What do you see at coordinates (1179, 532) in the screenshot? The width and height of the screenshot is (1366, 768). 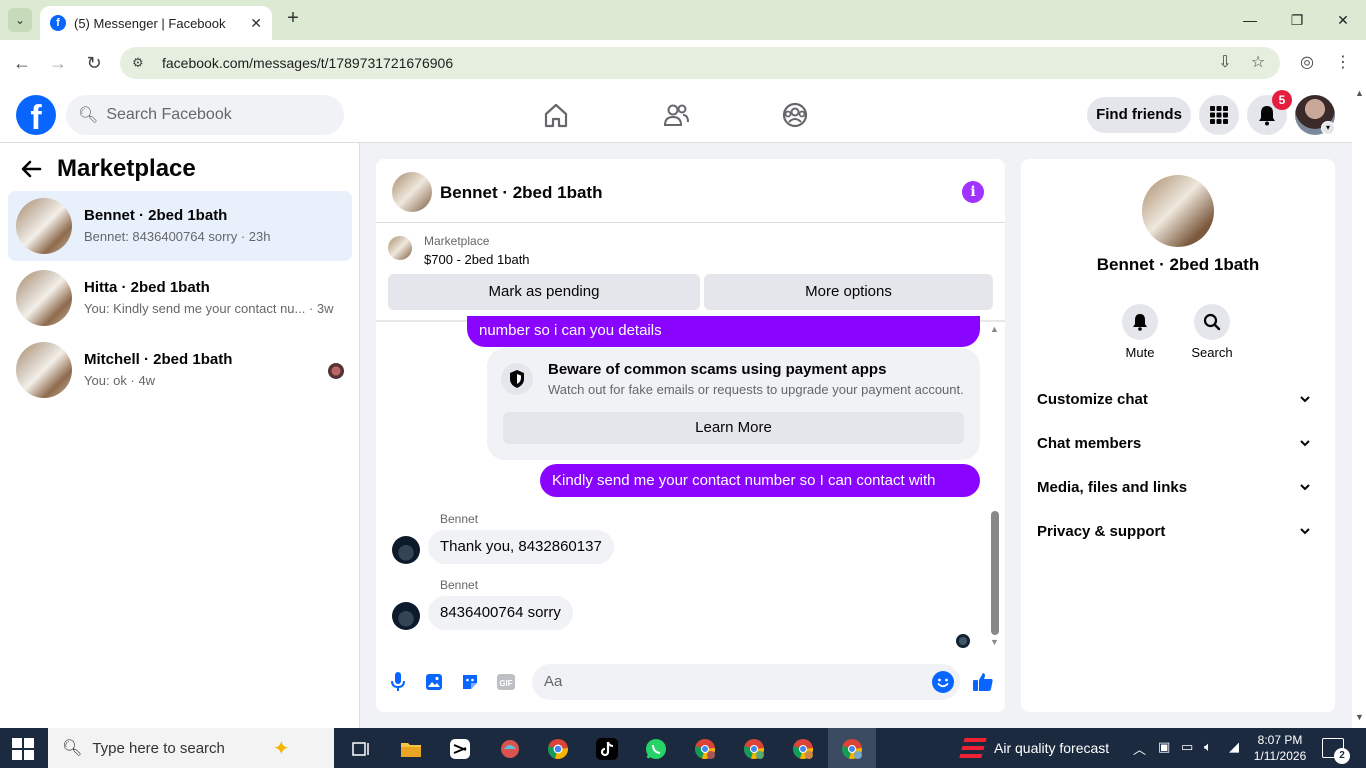 I see `privacy-support-section: Privacy & support` at bounding box center [1179, 532].